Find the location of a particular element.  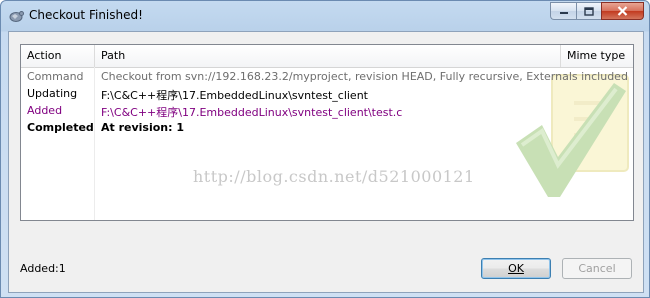

cancel-button: Cancel is located at coordinates (597, 268).